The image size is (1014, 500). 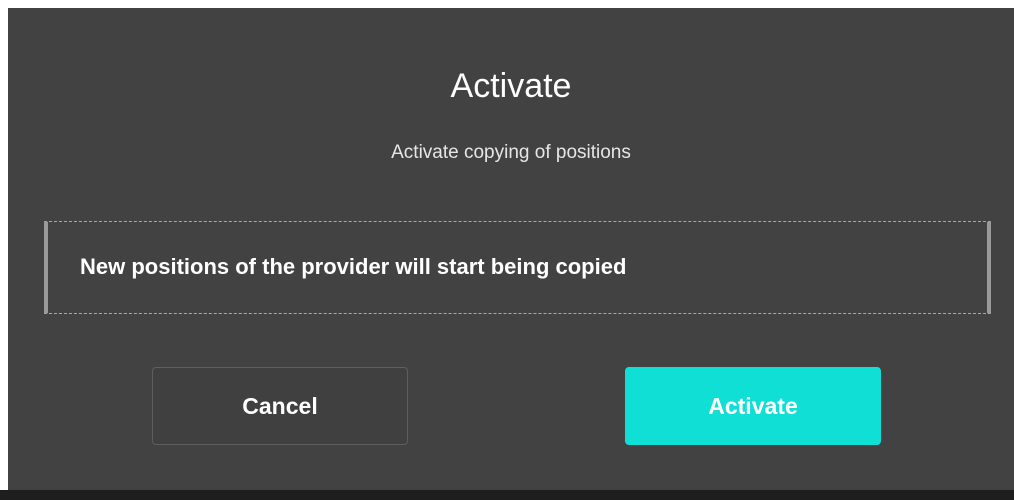 What do you see at coordinates (511, 86) in the screenshot?
I see `dialog-title: Activate` at bounding box center [511, 86].